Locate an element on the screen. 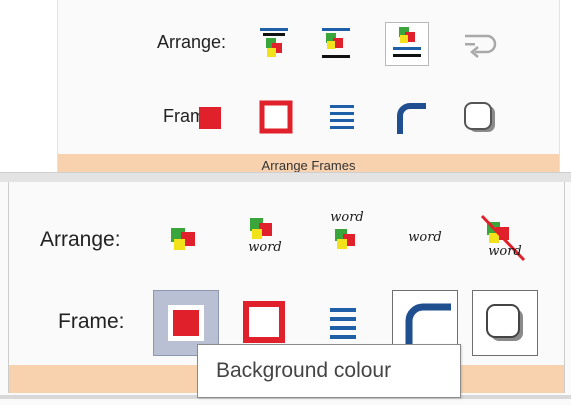 Image resolution: width=571 pixels, height=405 pixels. line-style-button is located at coordinates (342, 118).